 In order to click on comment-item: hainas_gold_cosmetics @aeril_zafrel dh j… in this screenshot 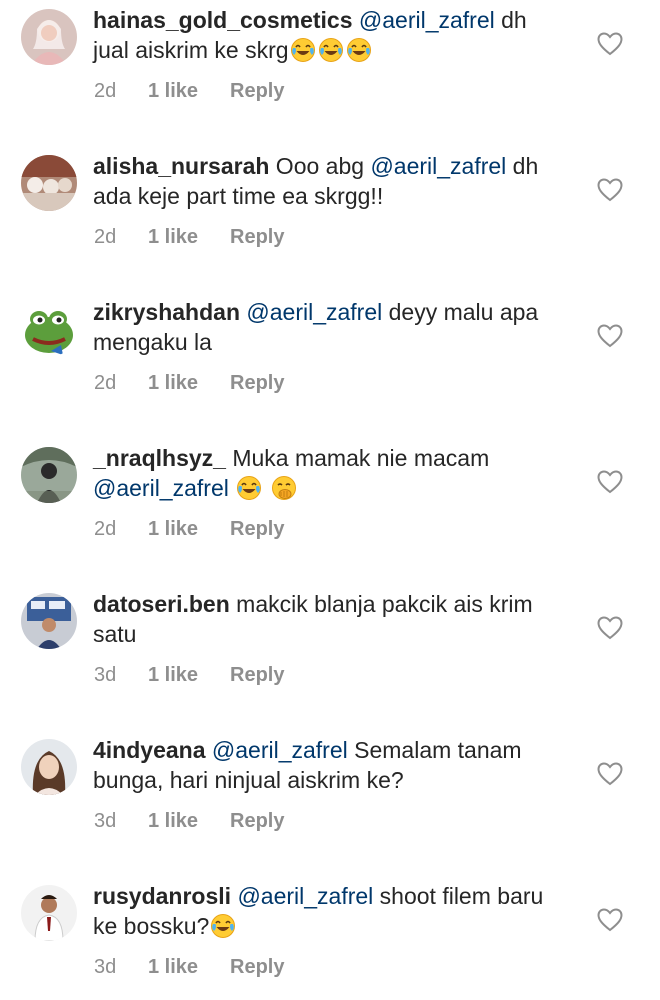, I will do `click(330, 73)`.